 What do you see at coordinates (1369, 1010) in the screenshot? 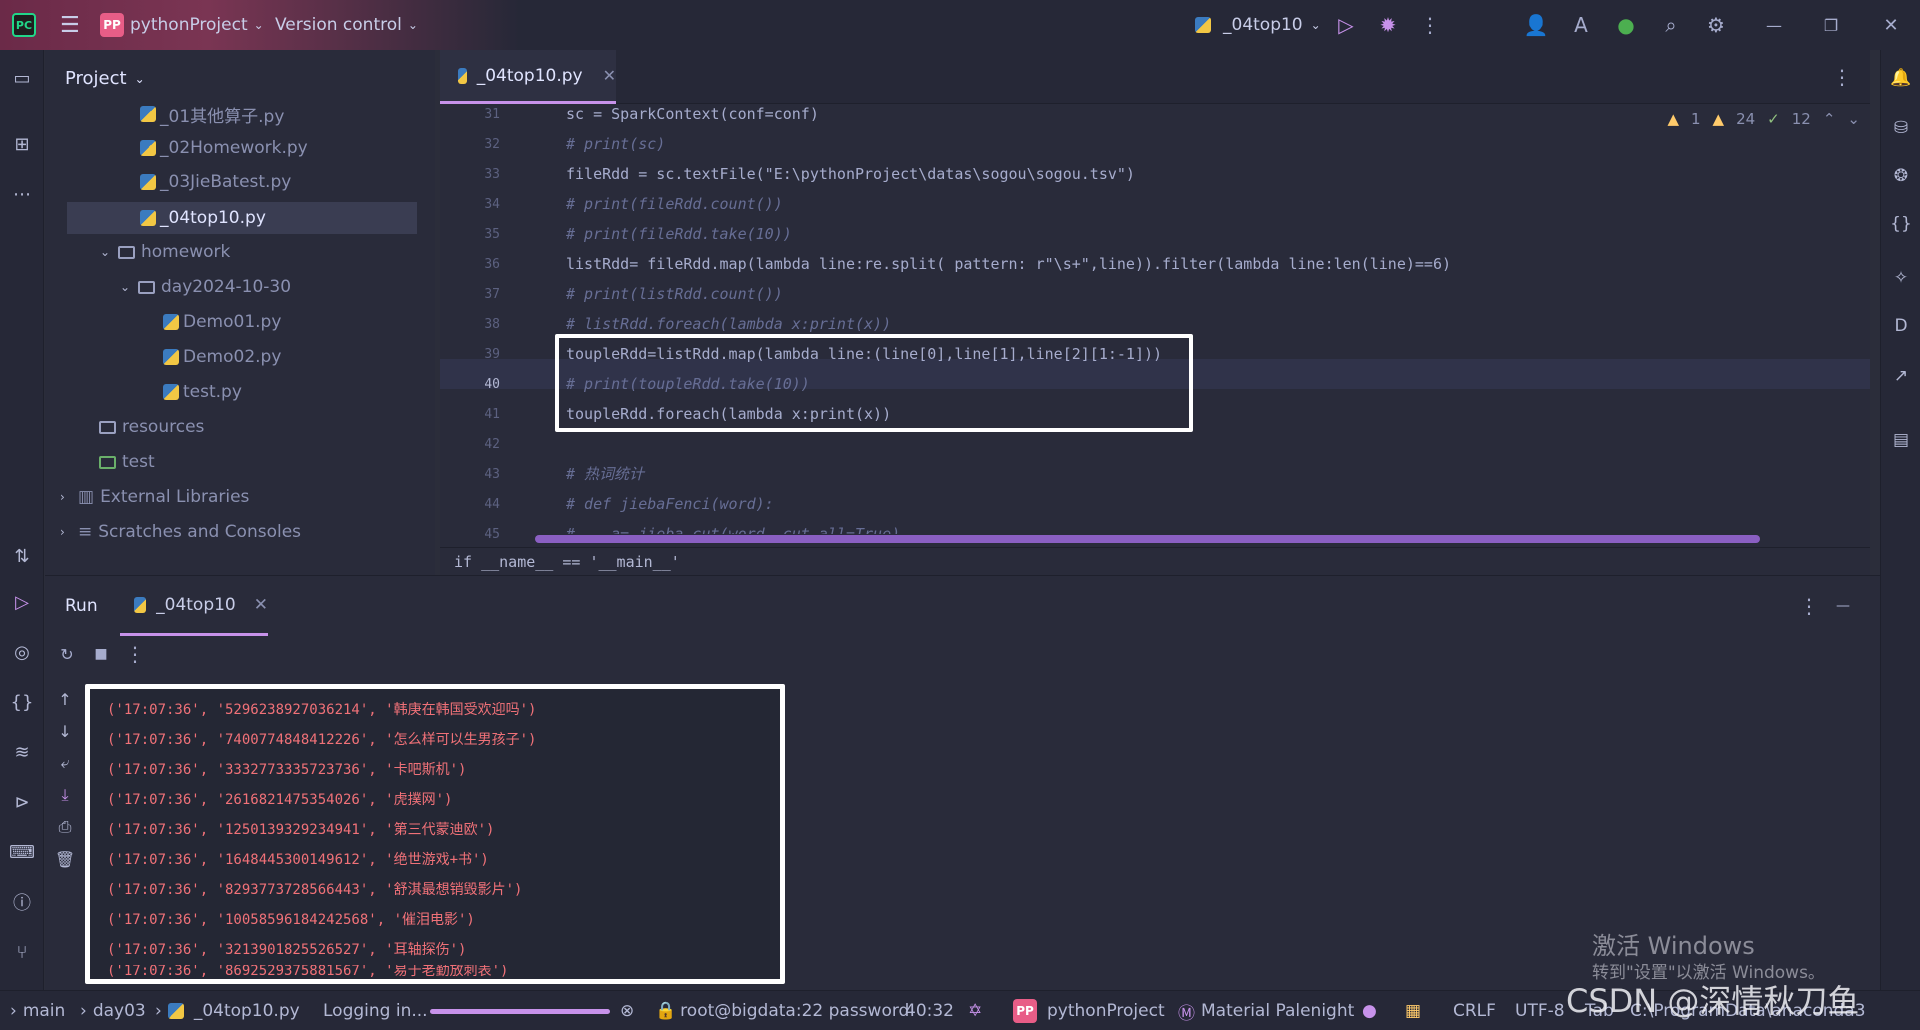
I see `theme-color-icon: ●` at bounding box center [1369, 1010].